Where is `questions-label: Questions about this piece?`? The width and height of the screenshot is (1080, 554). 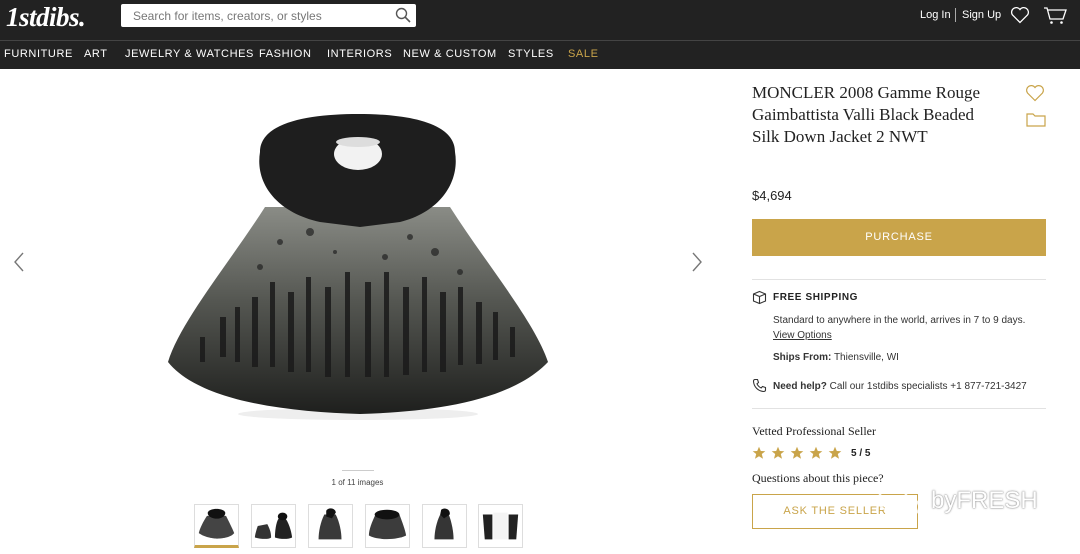
questions-label: Questions about this piece? is located at coordinates (818, 478).